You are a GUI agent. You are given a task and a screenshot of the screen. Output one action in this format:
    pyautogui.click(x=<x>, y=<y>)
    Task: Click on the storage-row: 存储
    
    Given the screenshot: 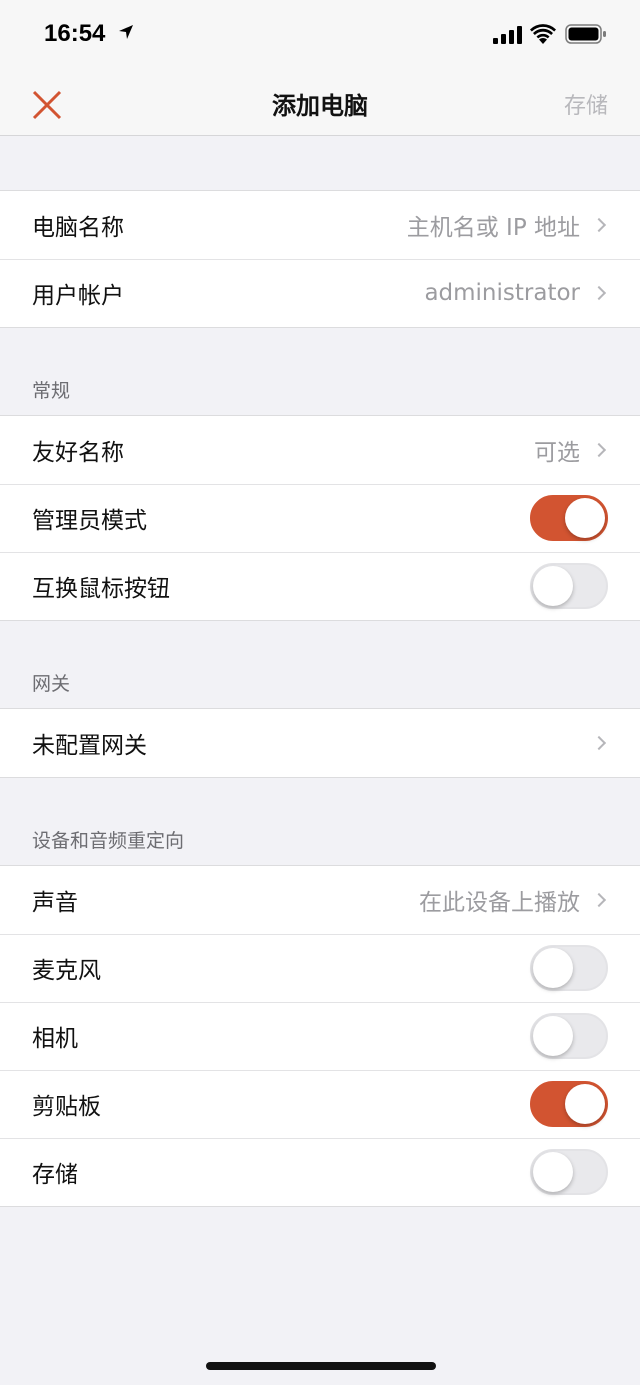 What is the action you would take?
    pyautogui.click(x=320, y=1172)
    